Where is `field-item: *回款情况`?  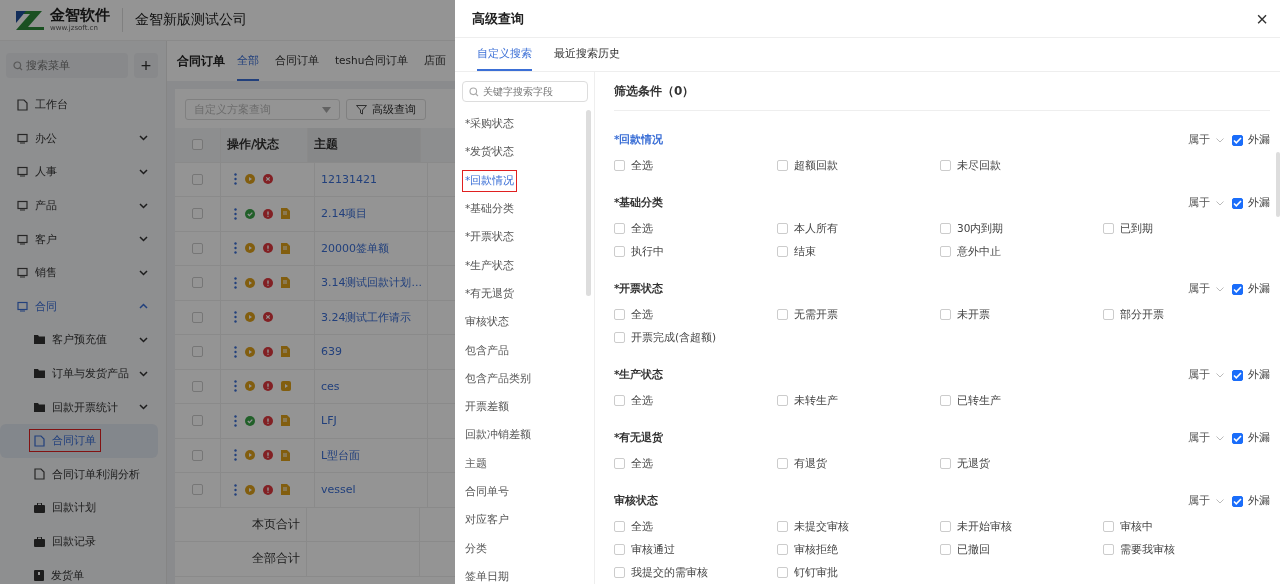
field-item: *回款情况 is located at coordinates (490, 180).